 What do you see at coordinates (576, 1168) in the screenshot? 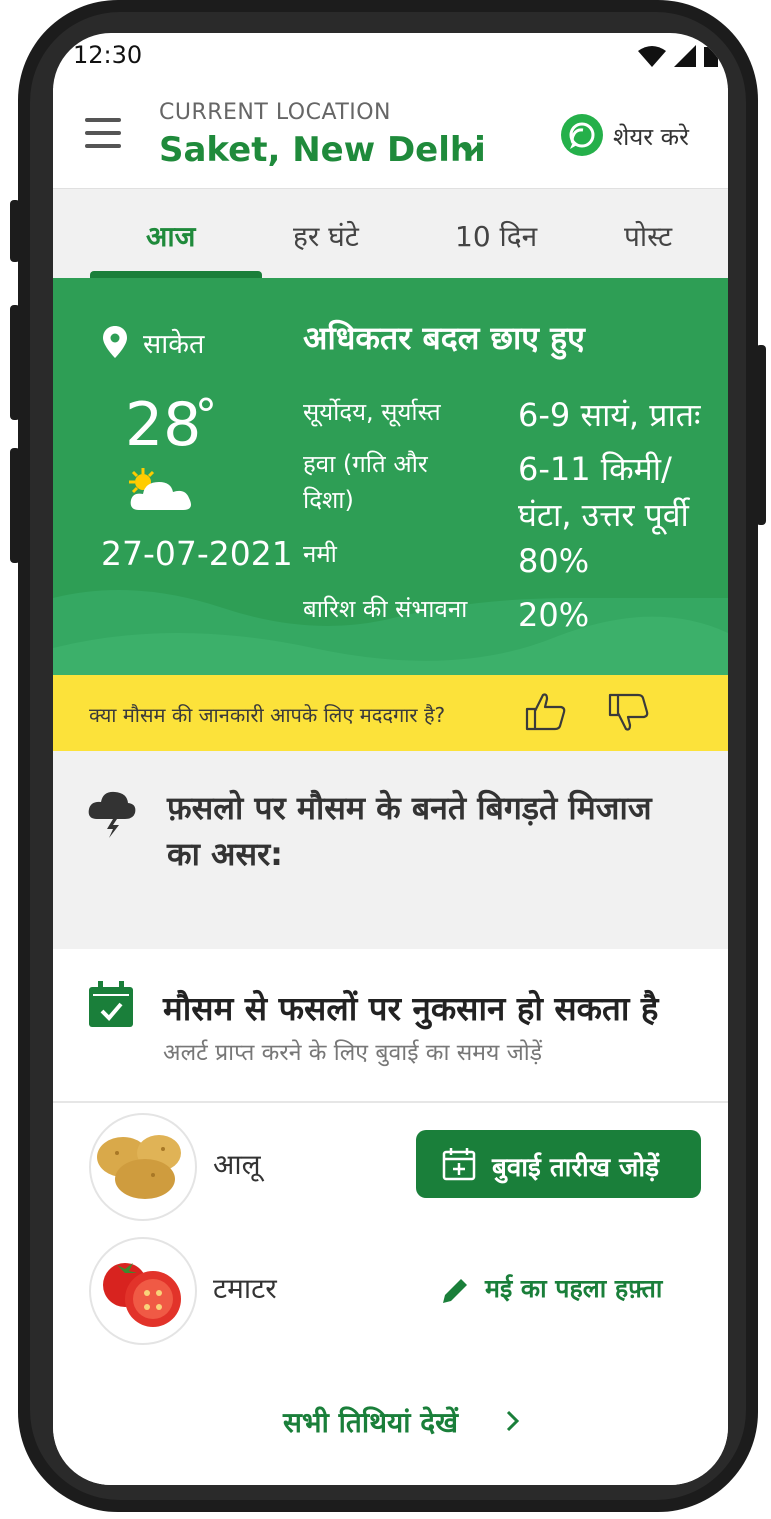
I see `add-sowing-date-label: बुवाई तारीख जोड़ें` at bounding box center [576, 1168].